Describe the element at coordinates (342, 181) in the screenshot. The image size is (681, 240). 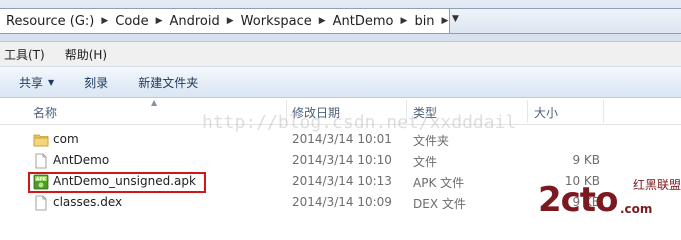
I see `file-date: 2014/3/14 10:13` at that location.